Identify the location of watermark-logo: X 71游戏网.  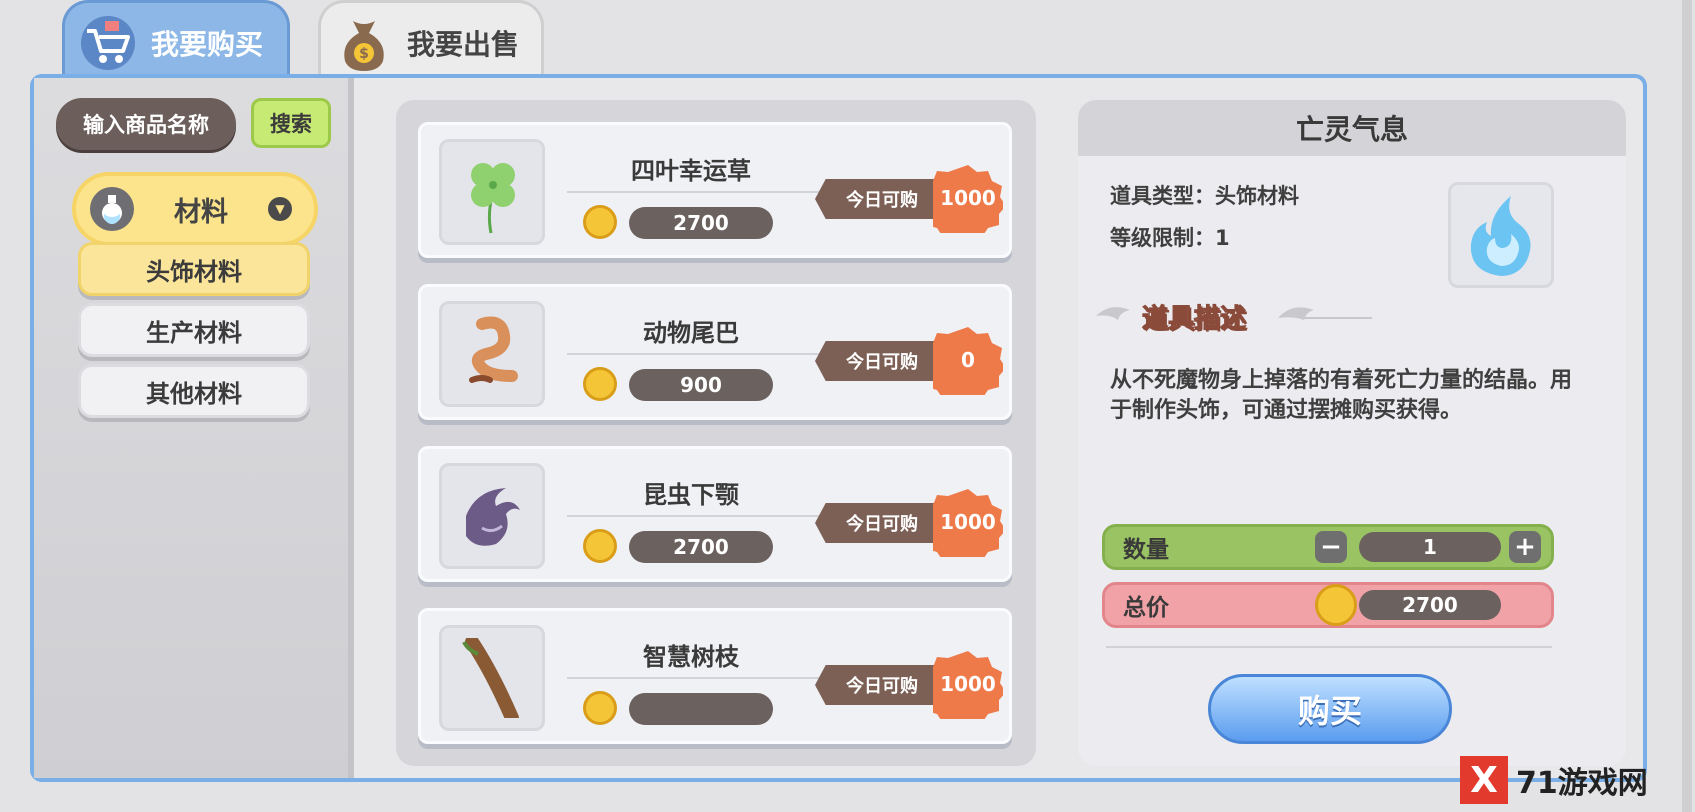
(1575, 780).